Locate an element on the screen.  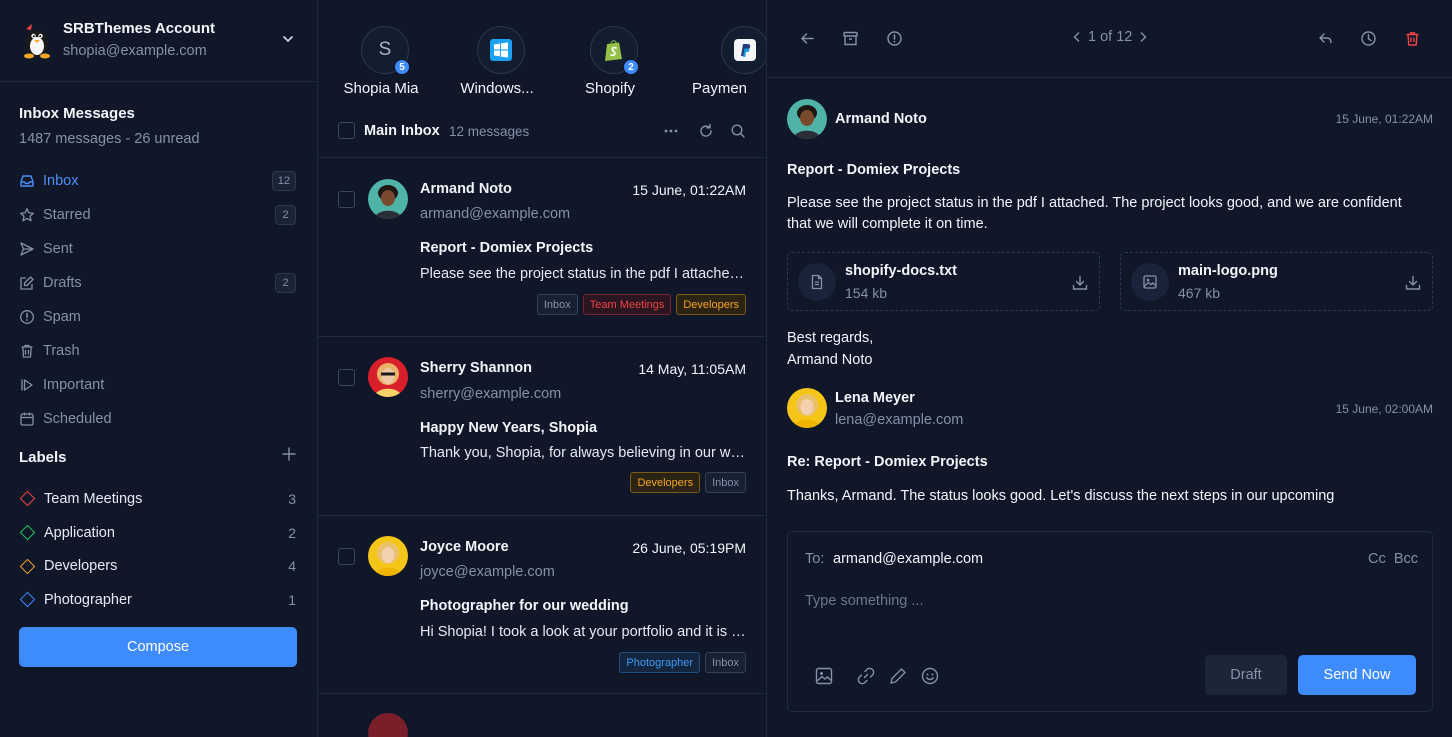
label-name: Application is located at coordinates (79, 532).